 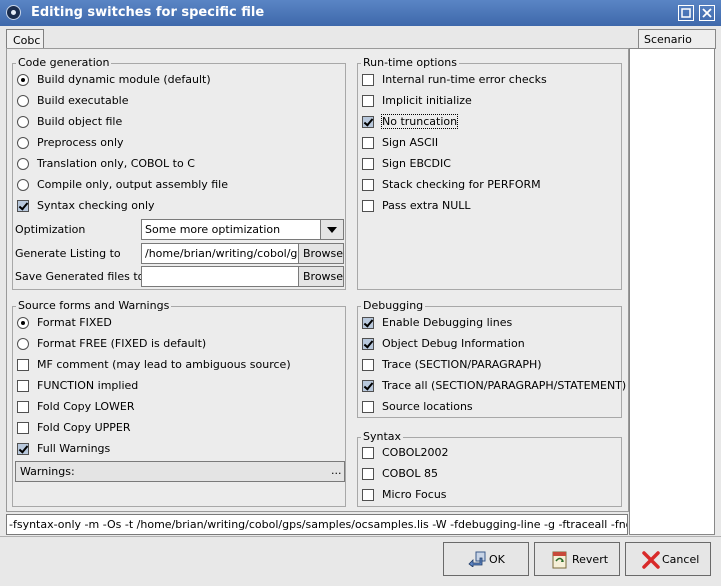 I want to click on checkbox-internal-runtime-error-checks: Internal run-time error checks, so click(x=487, y=81).